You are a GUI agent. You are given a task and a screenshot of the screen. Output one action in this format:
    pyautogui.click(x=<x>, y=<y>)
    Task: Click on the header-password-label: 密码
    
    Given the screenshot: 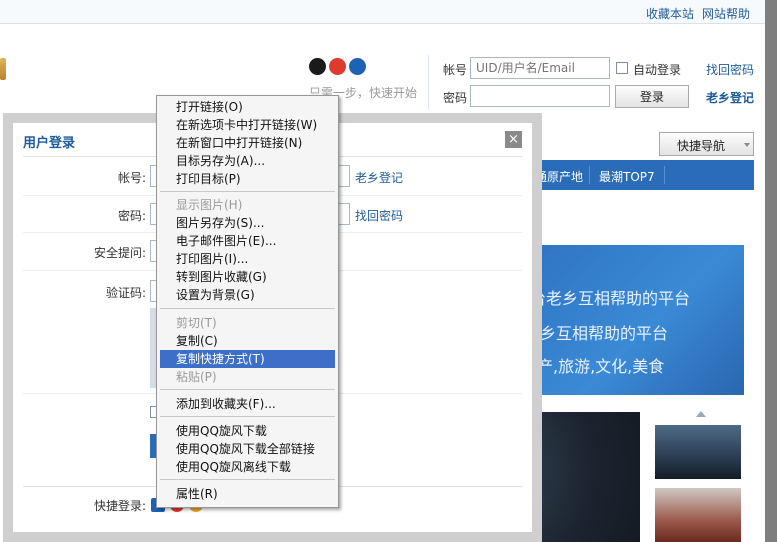 What is the action you would take?
    pyautogui.click(x=455, y=98)
    